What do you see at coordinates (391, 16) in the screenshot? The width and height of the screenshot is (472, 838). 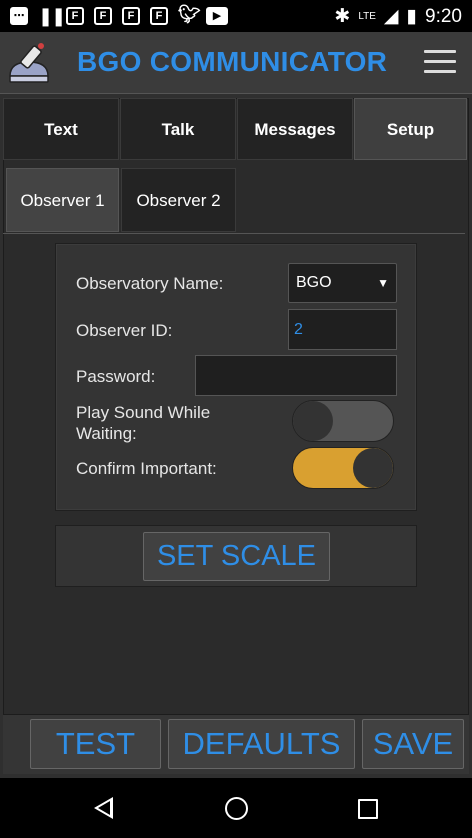 I see `signal-icon: ◢` at bounding box center [391, 16].